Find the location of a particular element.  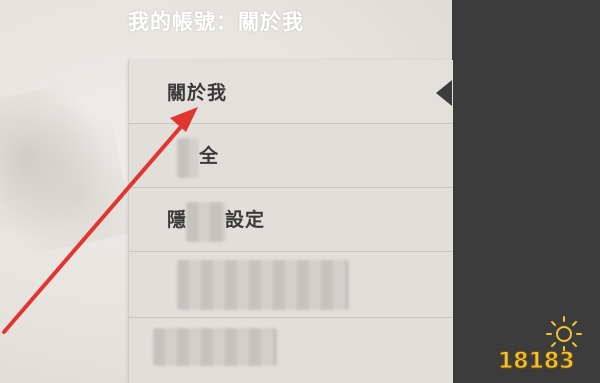

menu-item-about-me-label: 關於我 is located at coordinates (197, 93).